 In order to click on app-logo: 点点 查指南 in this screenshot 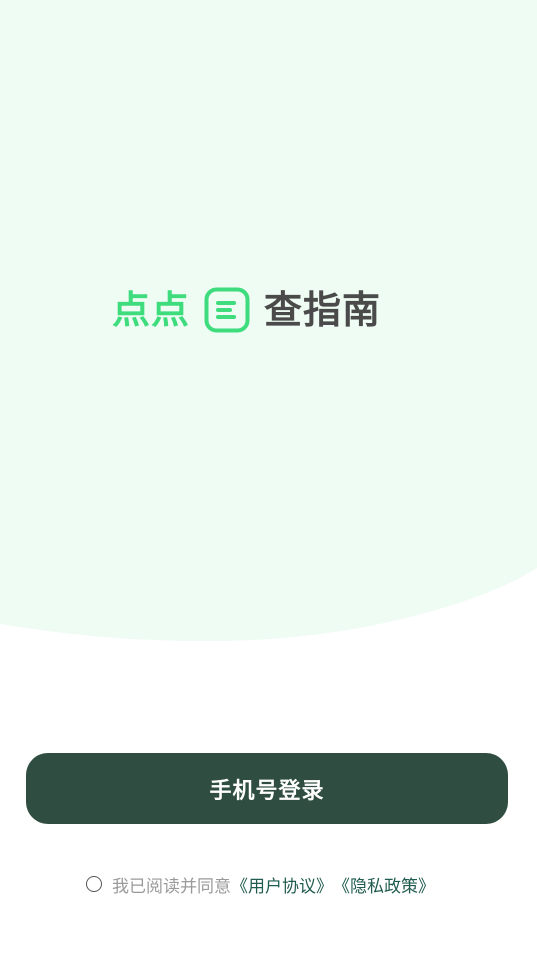, I will do `click(246, 310)`.